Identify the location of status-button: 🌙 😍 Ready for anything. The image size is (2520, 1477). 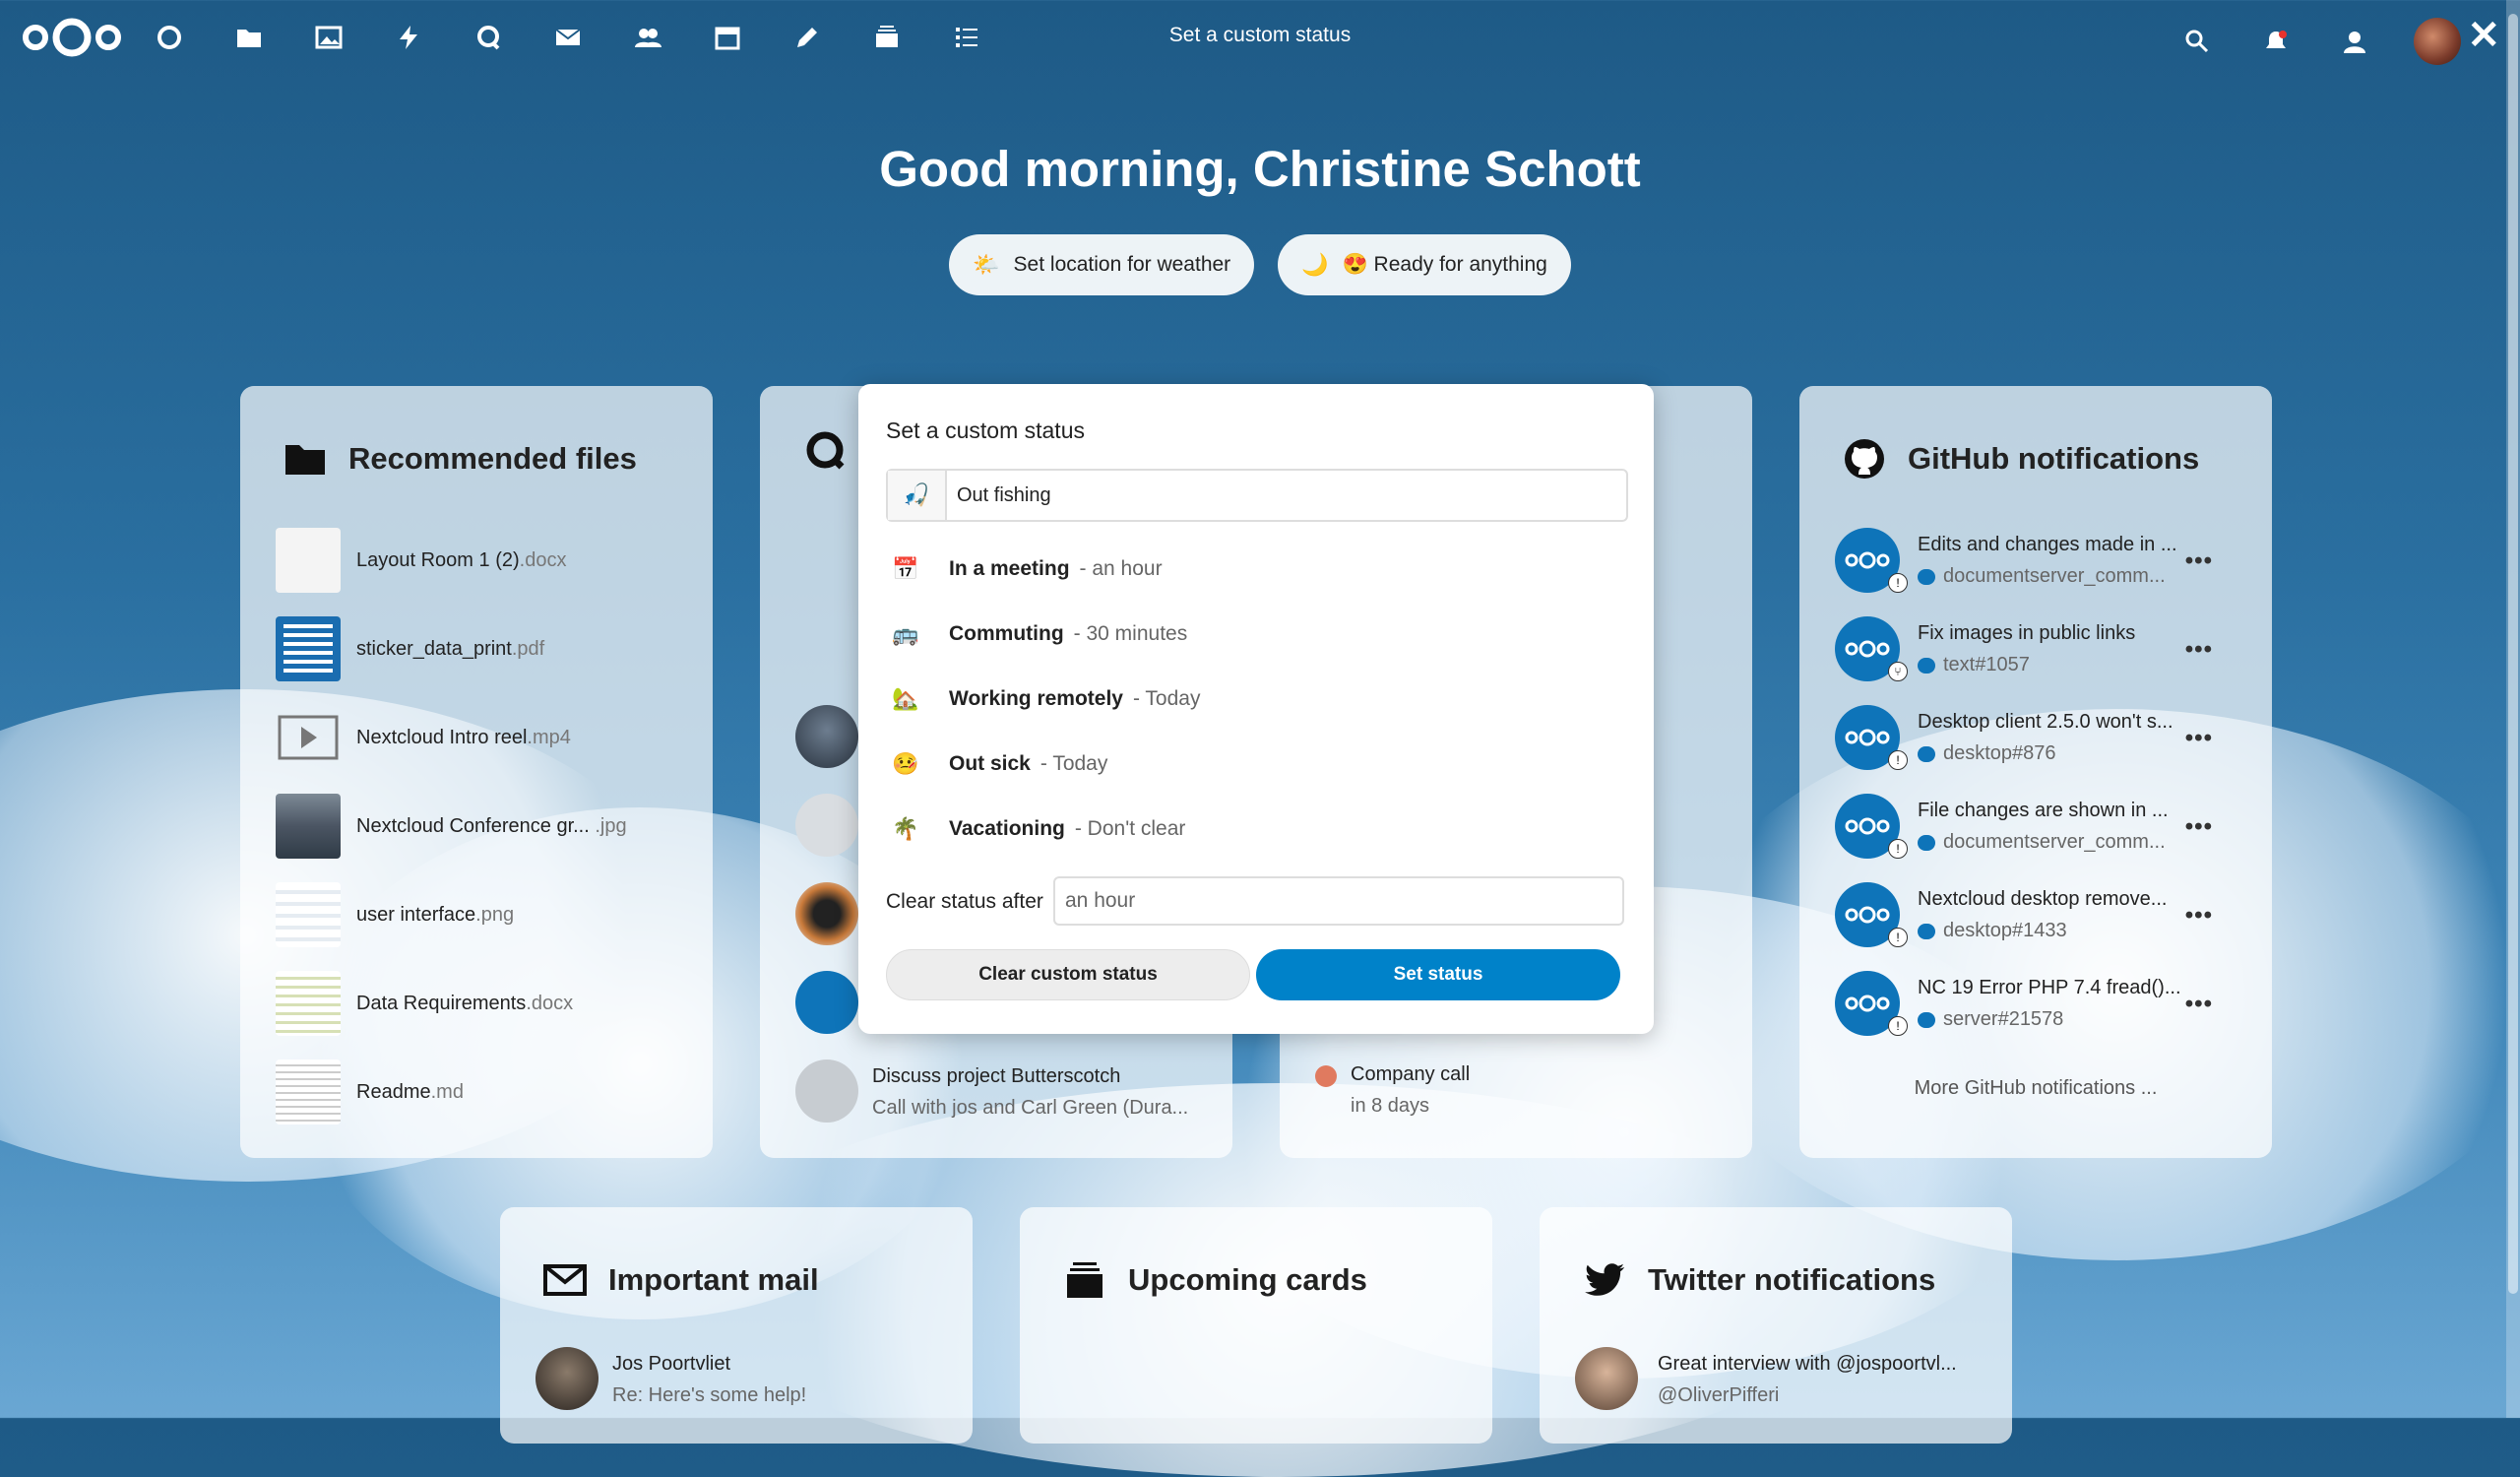
(1424, 265).